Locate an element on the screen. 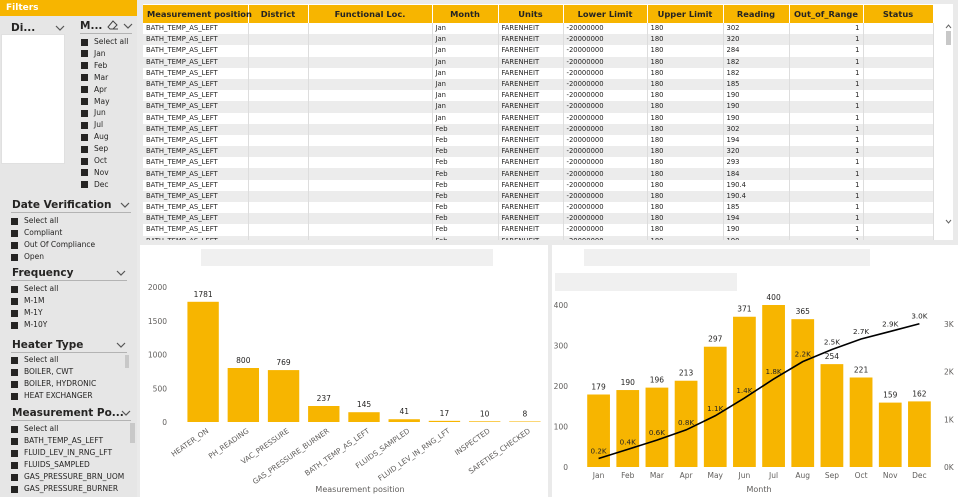  column-header: Month is located at coordinates (465, 14).